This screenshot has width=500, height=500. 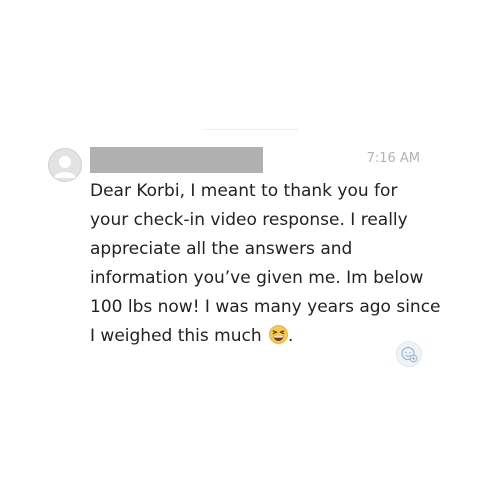 I want to click on add-reaction-icon, so click(x=409, y=354).